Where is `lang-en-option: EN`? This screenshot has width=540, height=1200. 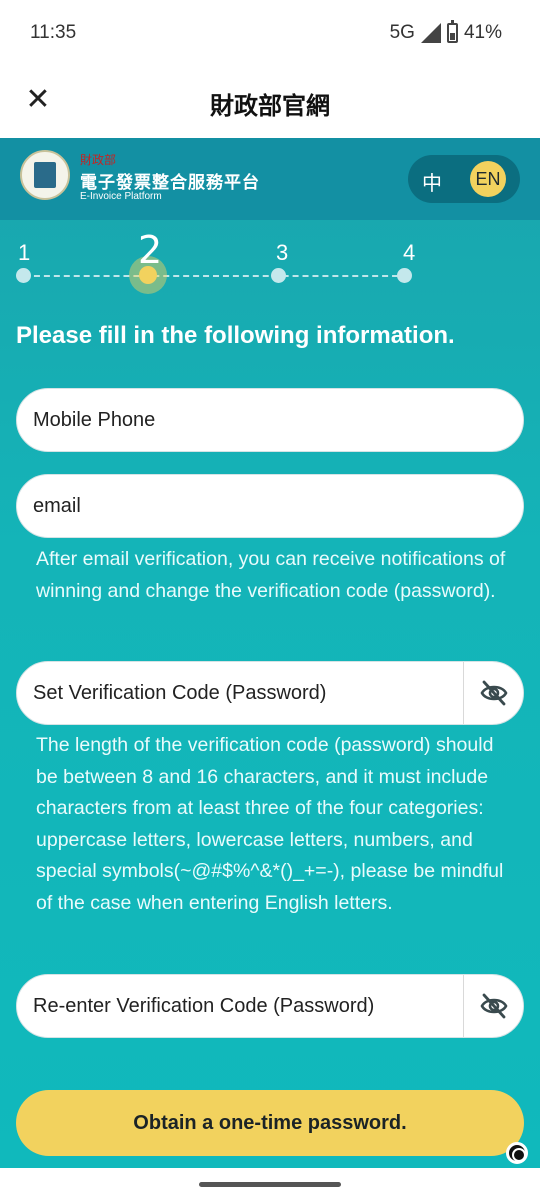
lang-en-option: EN is located at coordinates (488, 179).